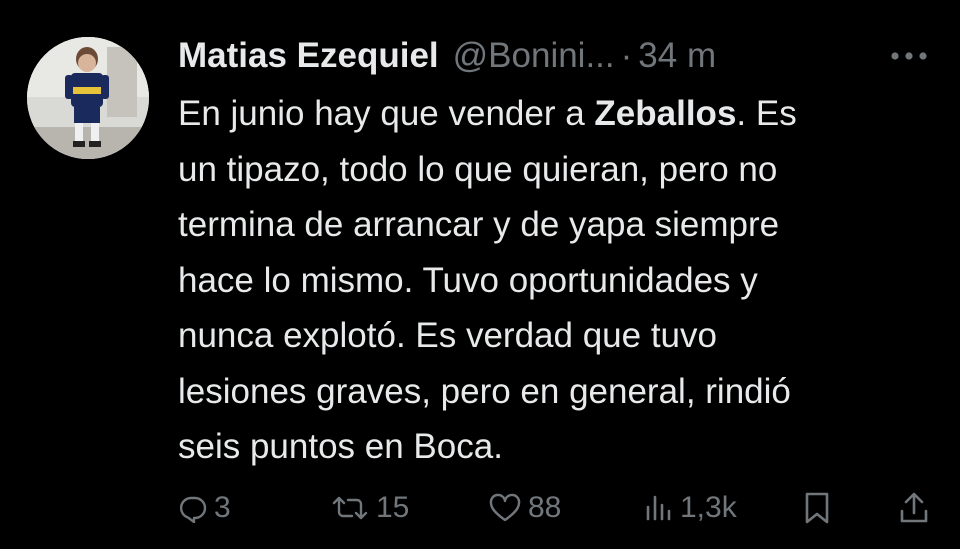 This screenshot has width=960, height=549. I want to click on more-options-button, so click(909, 56).